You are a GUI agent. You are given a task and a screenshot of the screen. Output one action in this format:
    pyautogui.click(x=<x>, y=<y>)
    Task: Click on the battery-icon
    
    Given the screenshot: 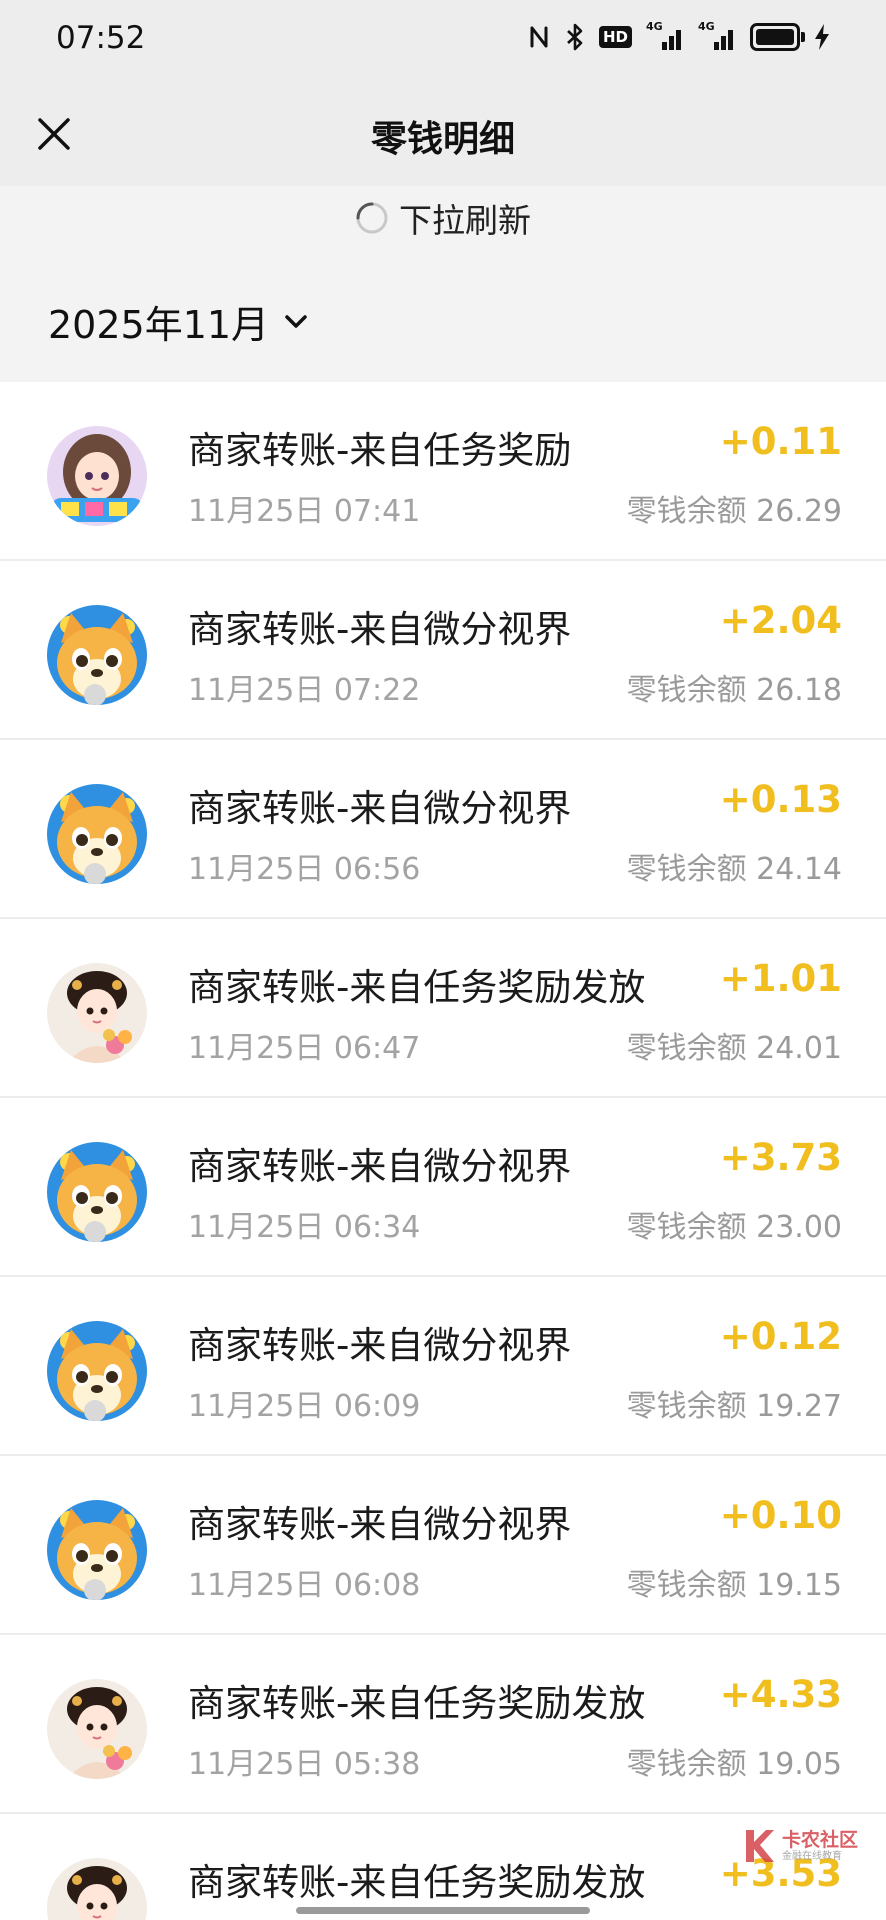 What is the action you would take?
    pyautogui.click(x=777, y=37)
    